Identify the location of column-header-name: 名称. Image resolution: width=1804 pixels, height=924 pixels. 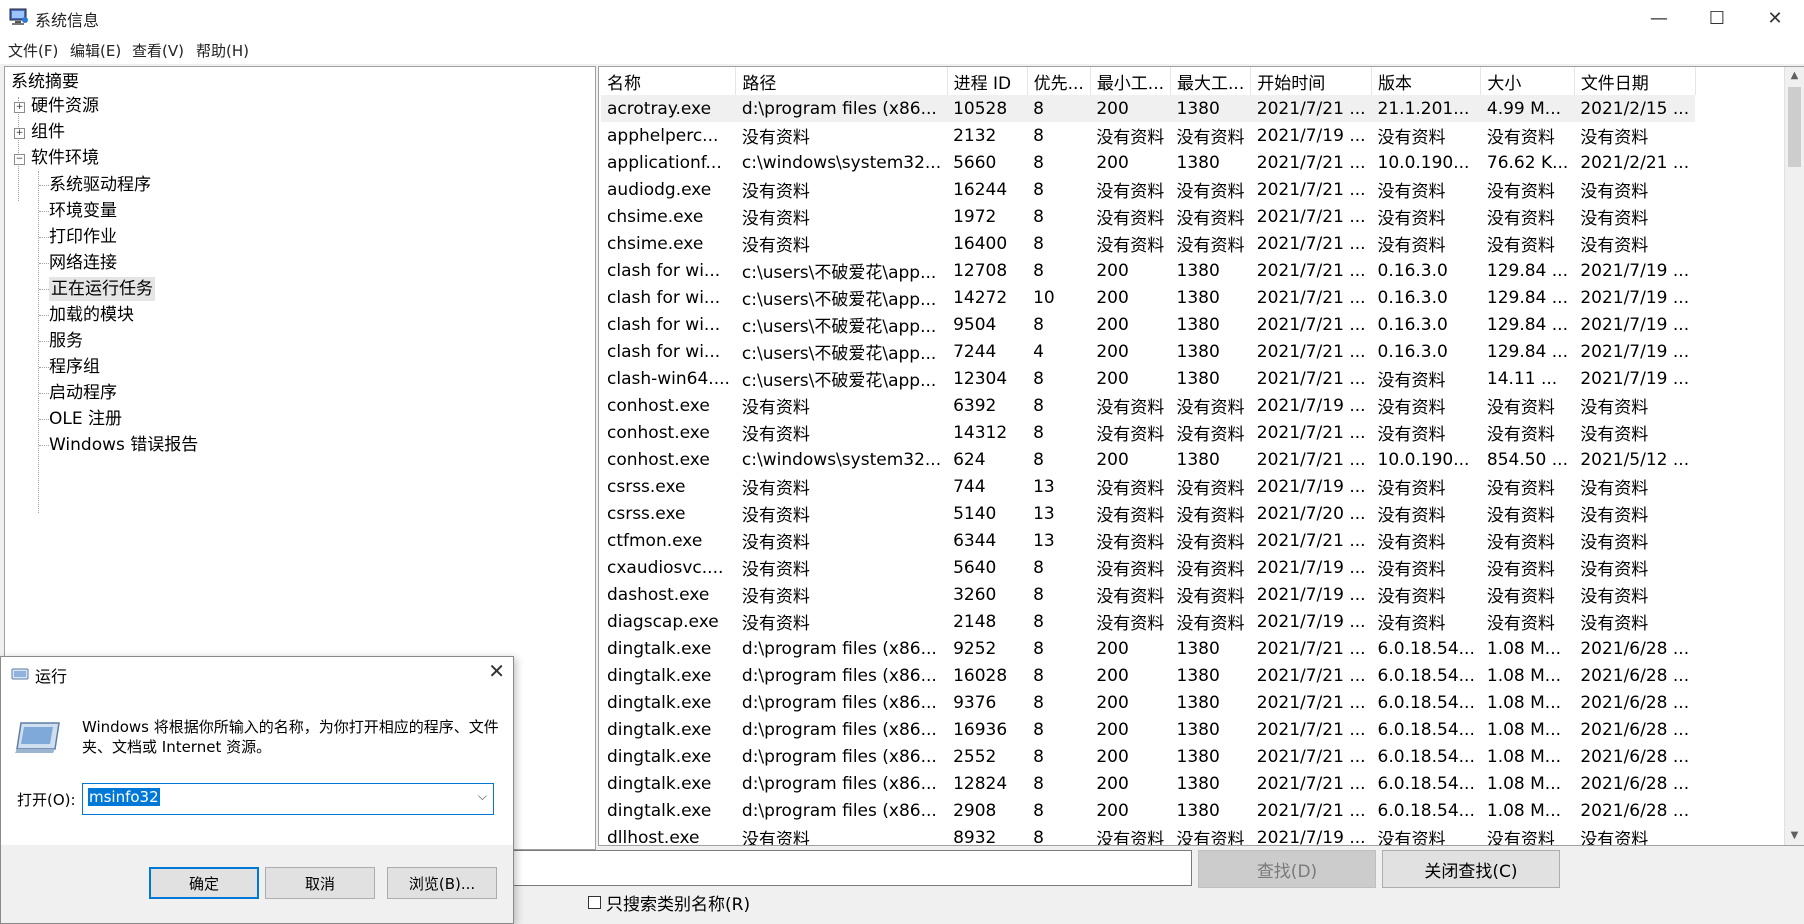
(669, 81).